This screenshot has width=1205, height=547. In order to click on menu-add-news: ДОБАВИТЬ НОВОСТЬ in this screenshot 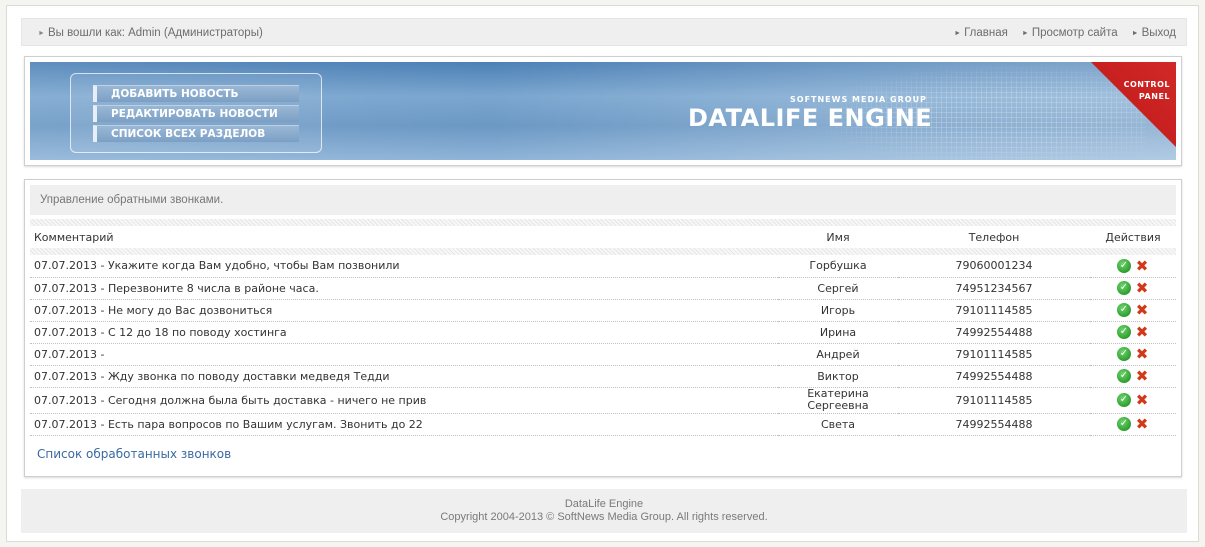, I will do `click(196, 93)`.